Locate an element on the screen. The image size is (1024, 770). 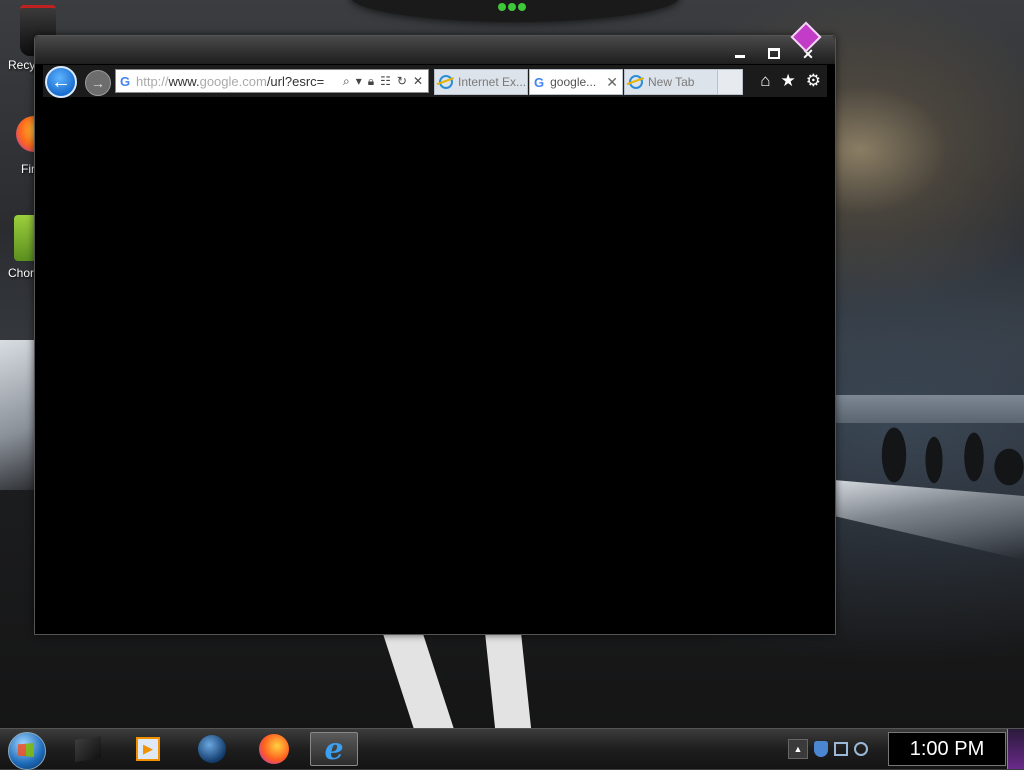
taskbar-cube-app is located at coordinates (88, 749).